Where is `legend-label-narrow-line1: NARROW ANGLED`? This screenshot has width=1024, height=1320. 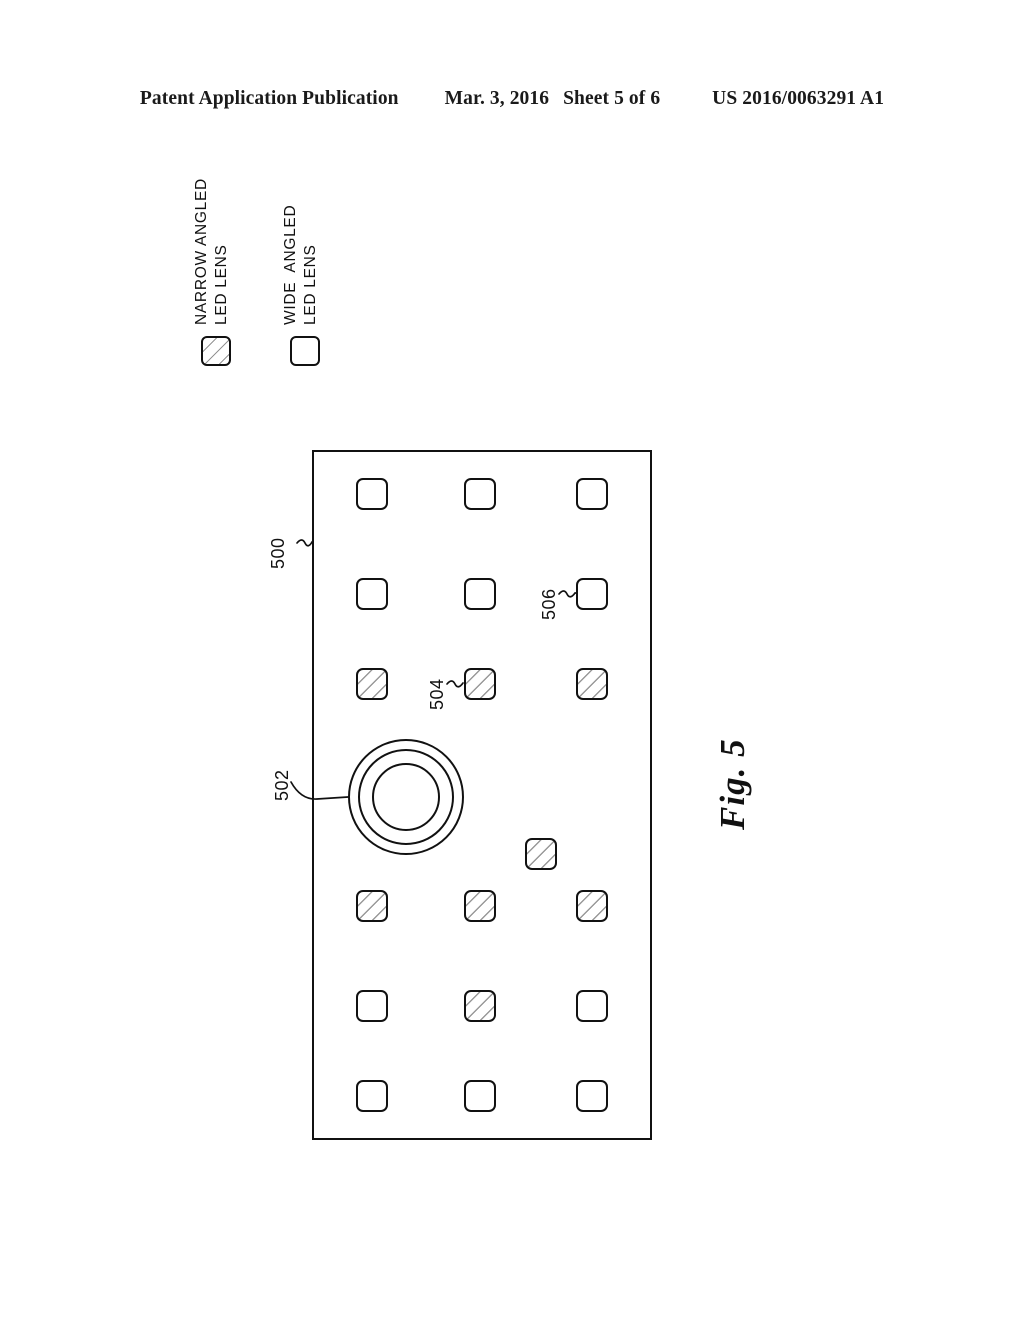 legend-label-narrow-line1: NARROW ANGLED is located at coordinates (201, 251).